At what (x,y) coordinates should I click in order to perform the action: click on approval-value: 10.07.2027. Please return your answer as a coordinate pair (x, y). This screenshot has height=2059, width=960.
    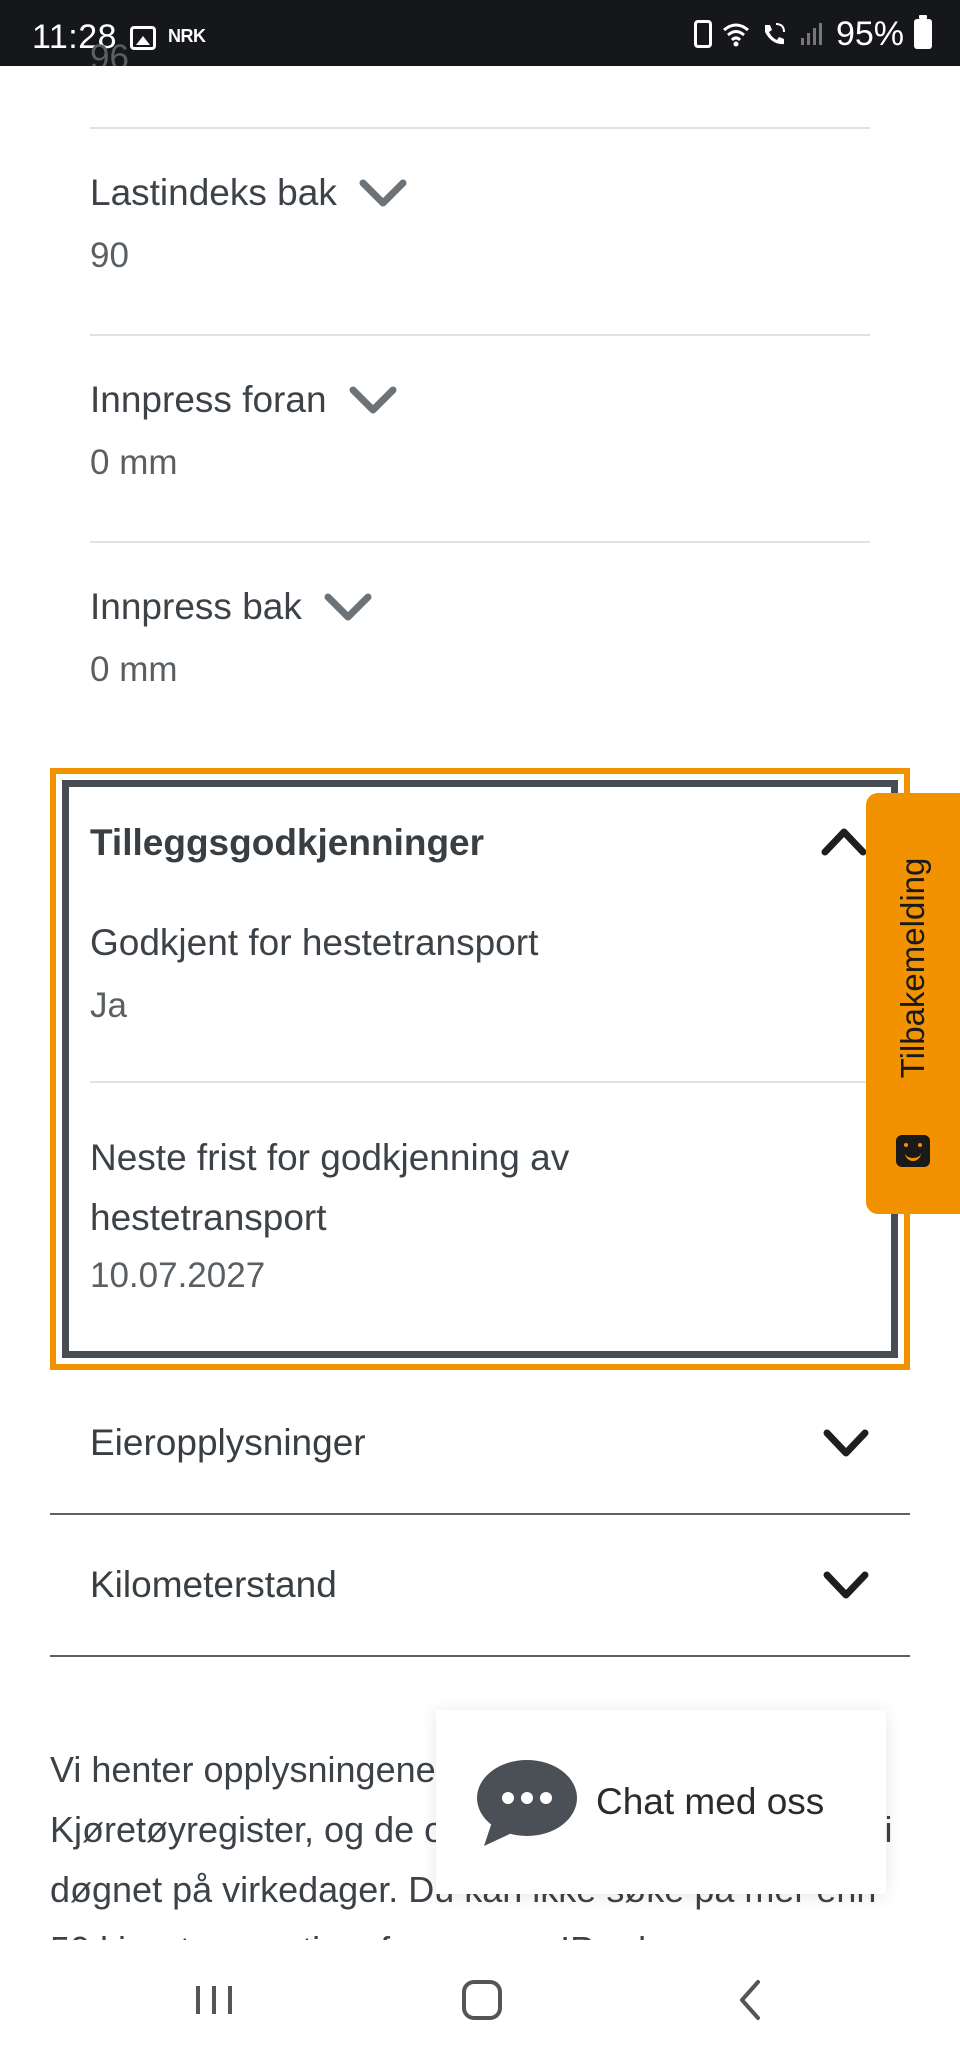
    Looking at the image, I should click on (178, 1275).